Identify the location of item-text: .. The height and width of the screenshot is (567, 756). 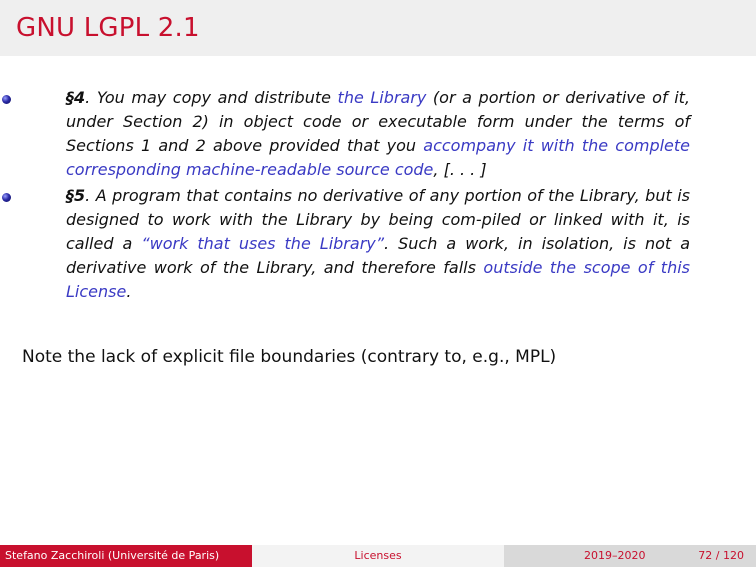
(129, 291).